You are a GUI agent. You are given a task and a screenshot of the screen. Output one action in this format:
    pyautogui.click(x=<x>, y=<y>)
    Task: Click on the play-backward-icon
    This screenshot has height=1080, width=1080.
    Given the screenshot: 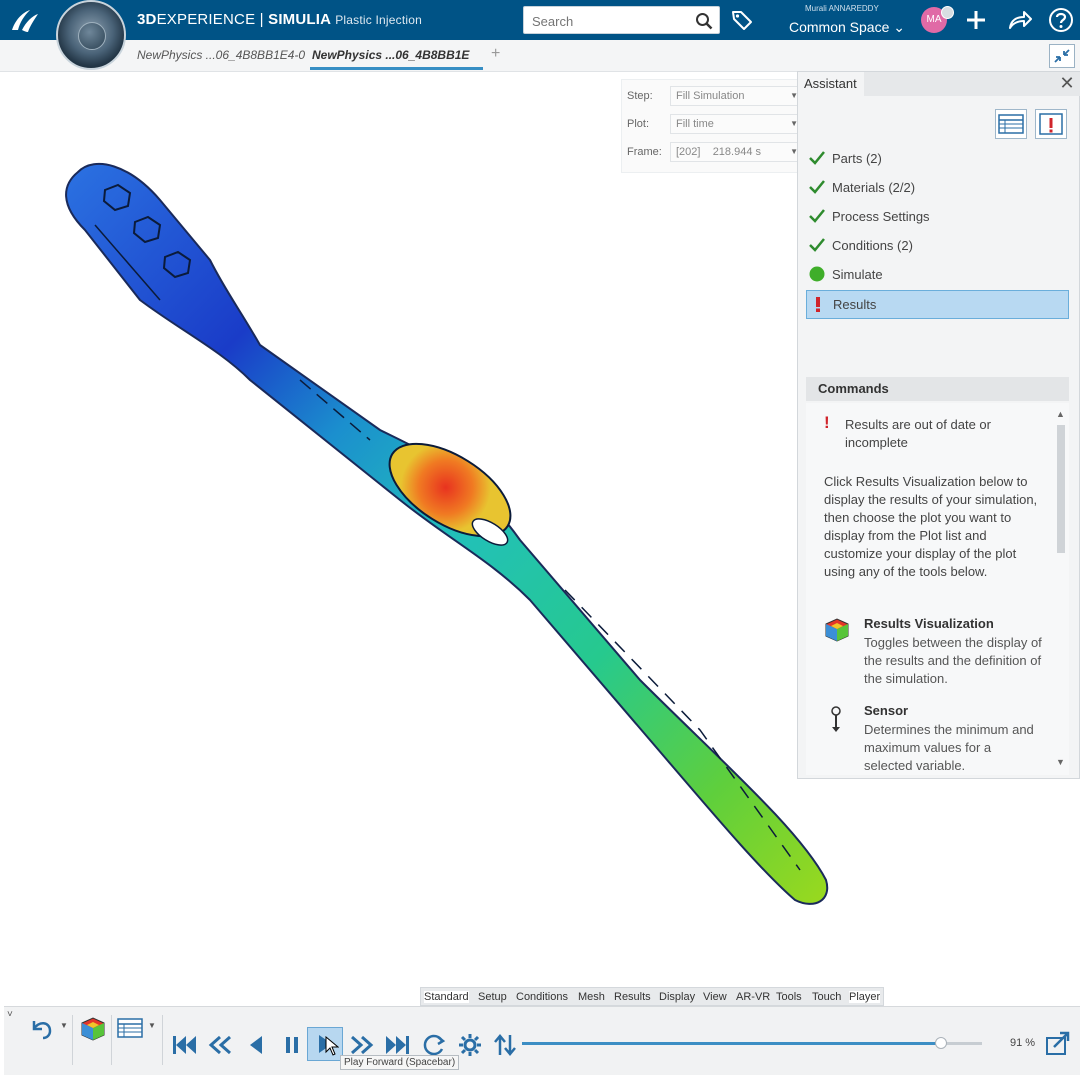 What is the action you would take?
    pyautogui.click(x=256, y=1045)
    